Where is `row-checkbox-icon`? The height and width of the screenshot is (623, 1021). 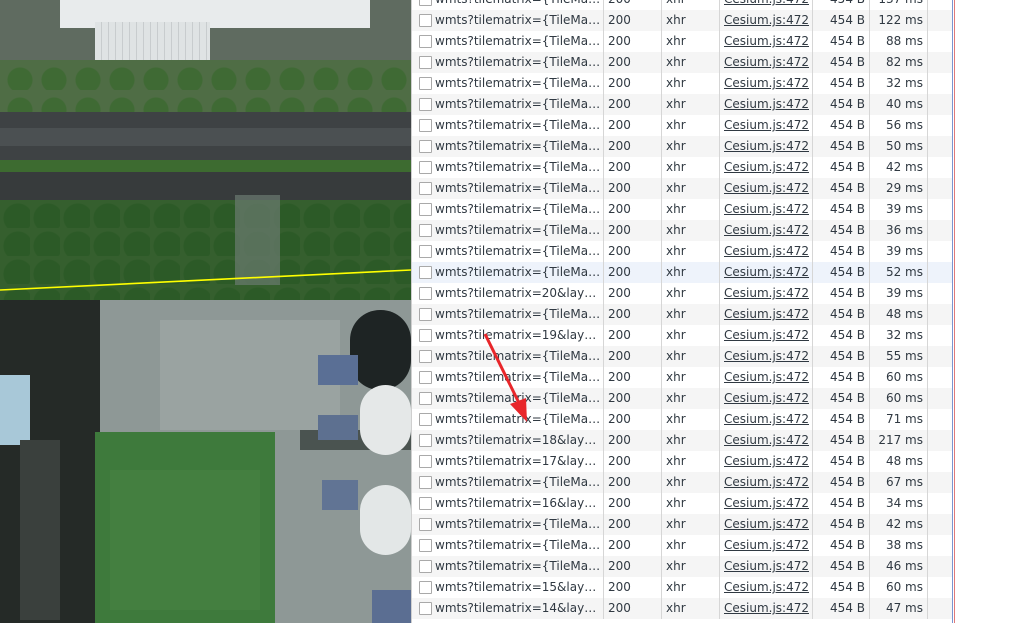 row-checkbox-icon is located at coordinates (425, 3).